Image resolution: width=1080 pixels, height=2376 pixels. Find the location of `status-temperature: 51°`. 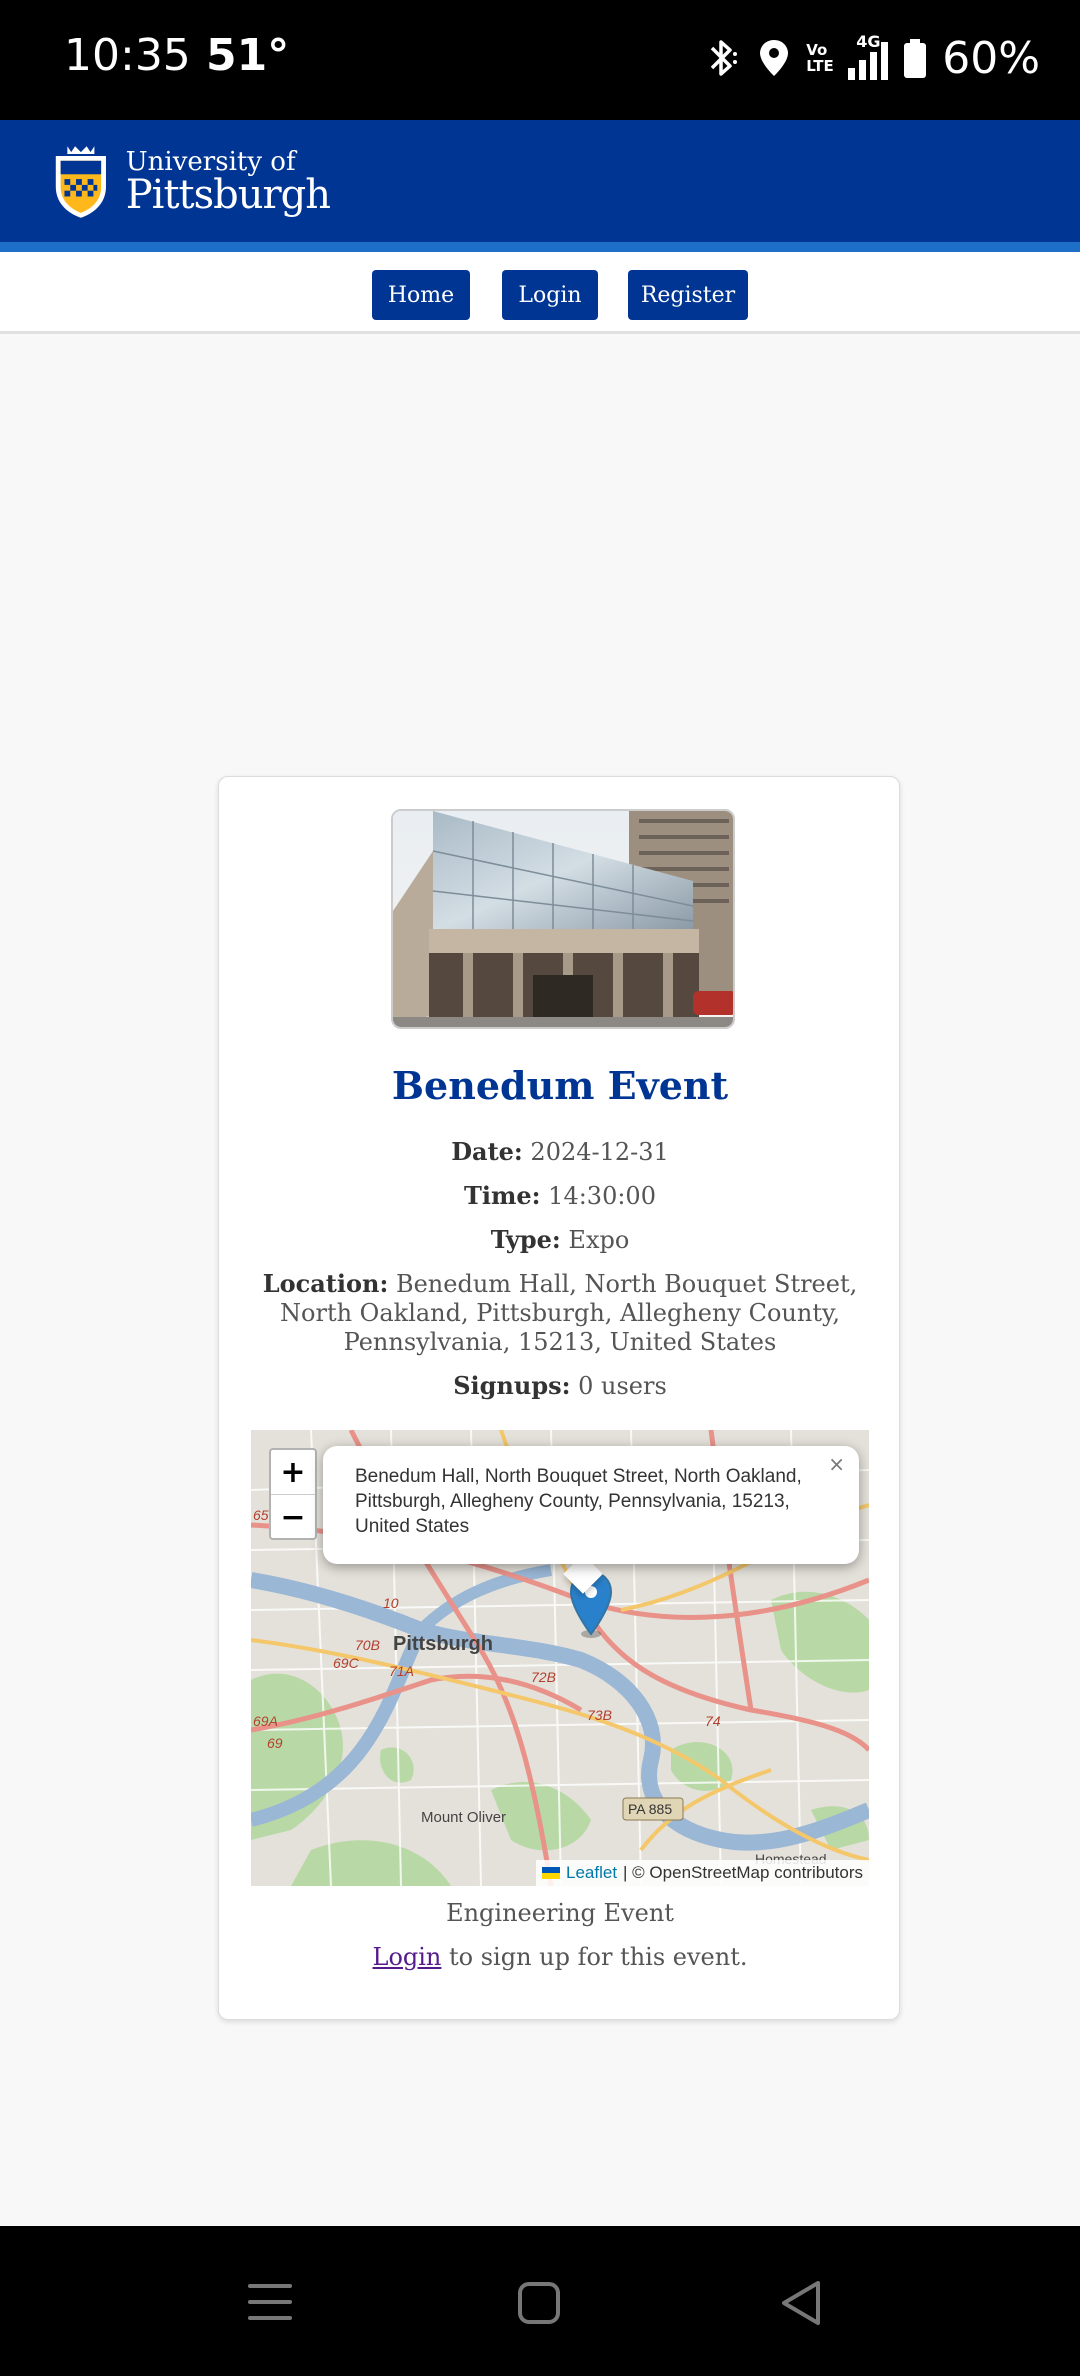

status-temperature: 51° is located at coordinates (248, 55).